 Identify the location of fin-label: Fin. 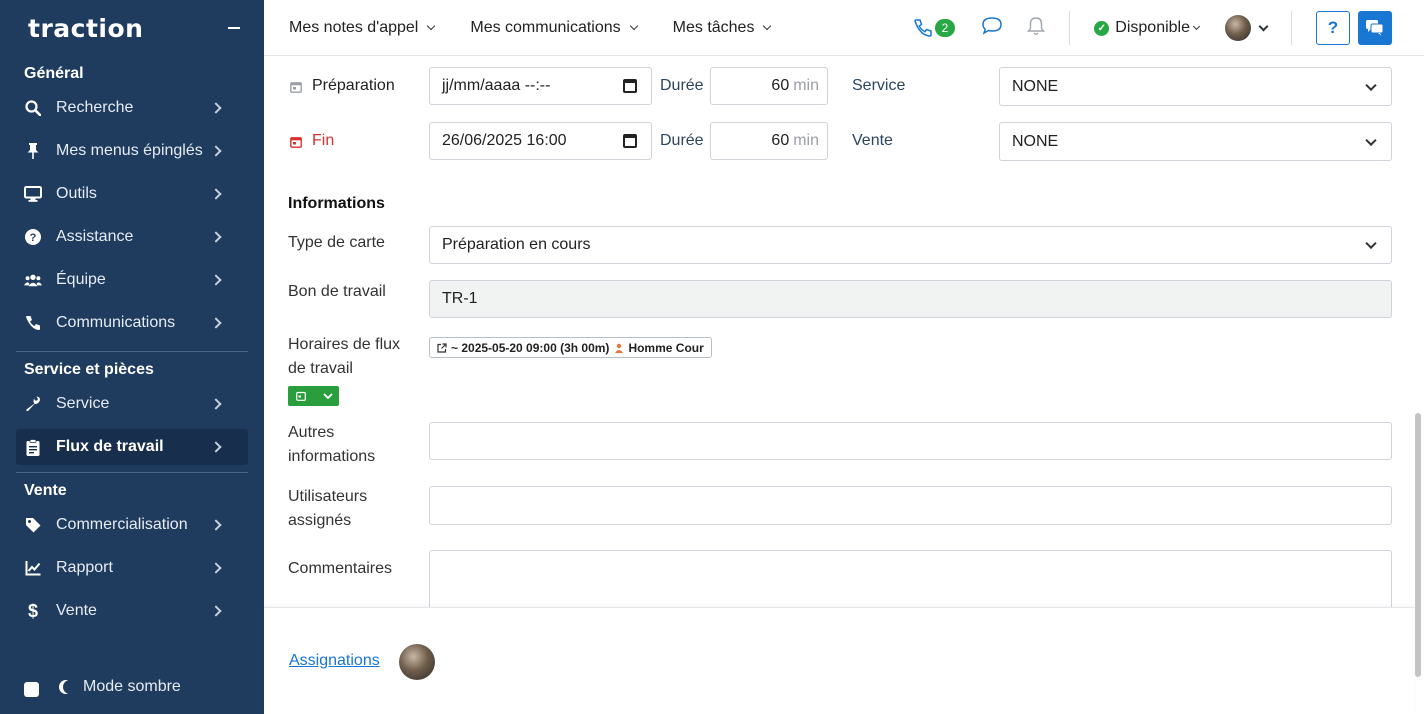
(323, 140).